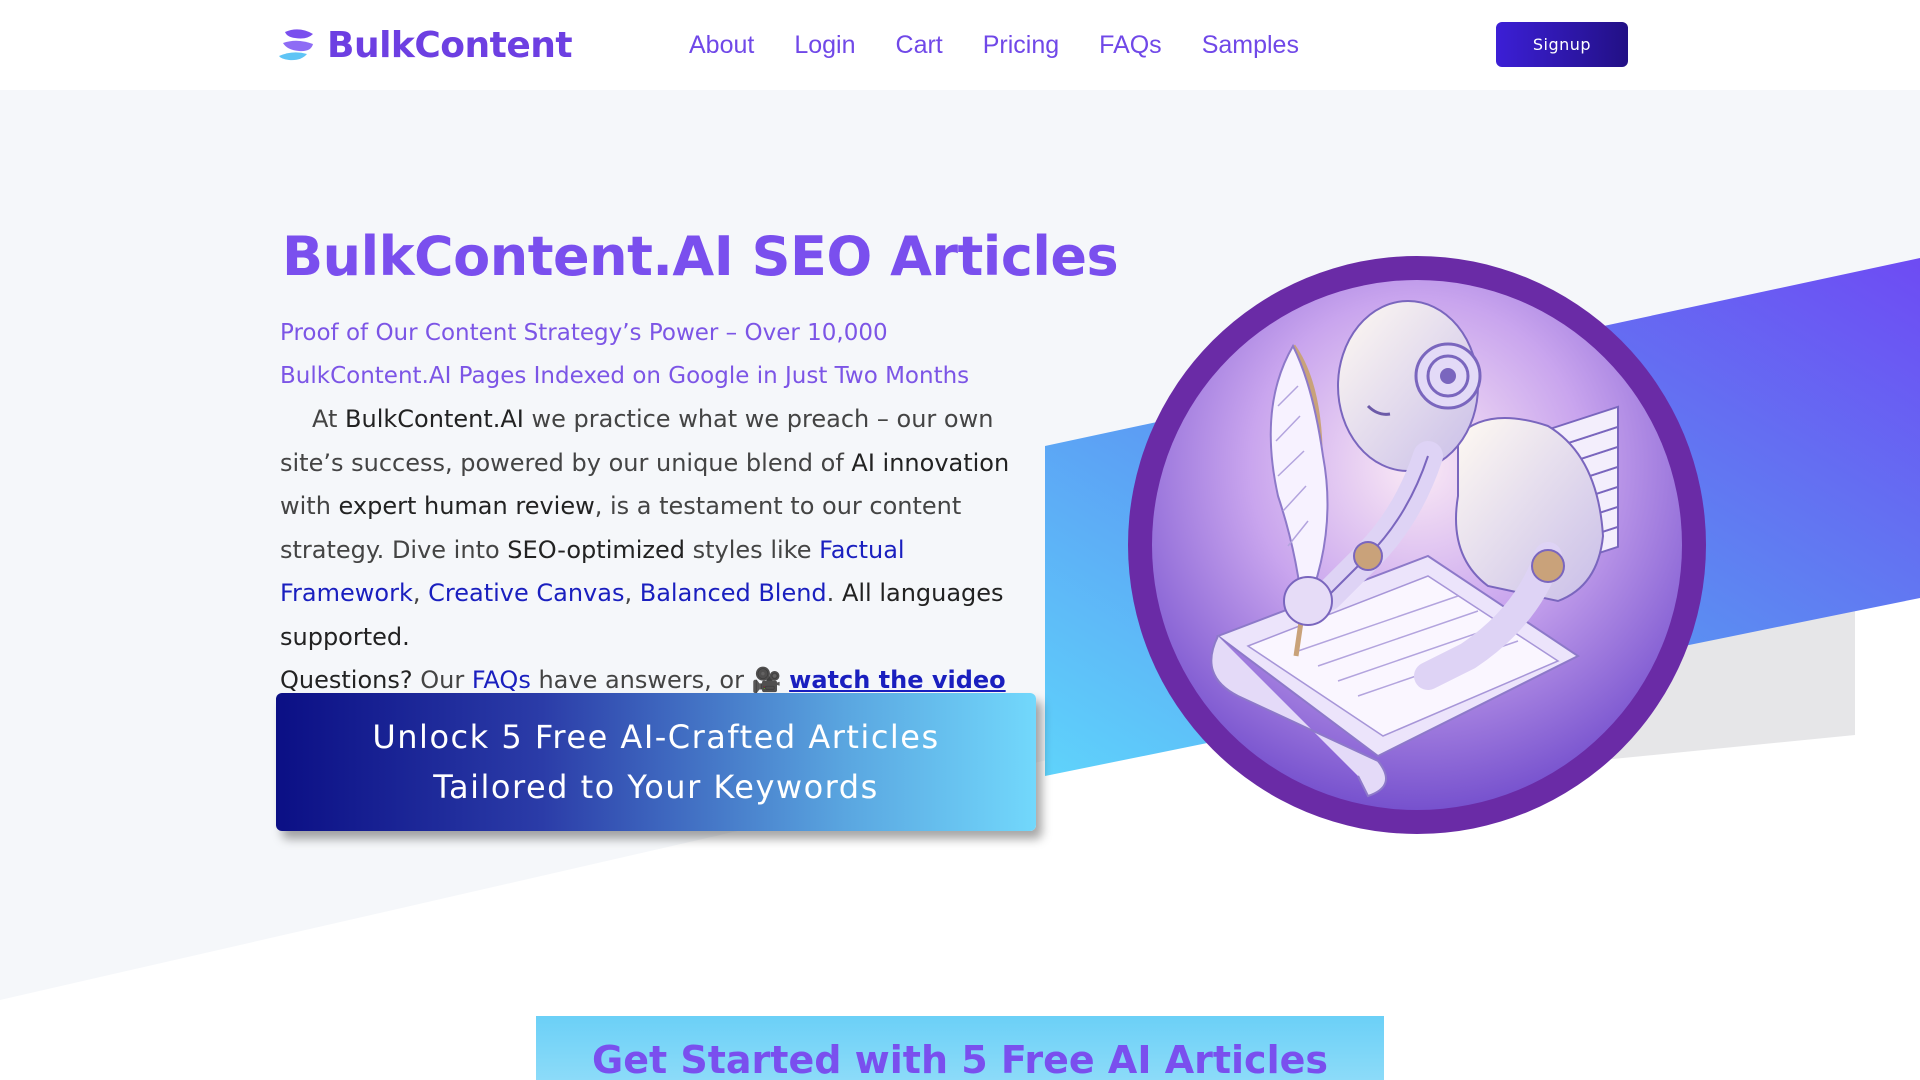 This screenshot has width=1920, height=1080. Describe the element at coordinates (824, 45) in the screenshot. I see `nav-item-login: Login` at that location.